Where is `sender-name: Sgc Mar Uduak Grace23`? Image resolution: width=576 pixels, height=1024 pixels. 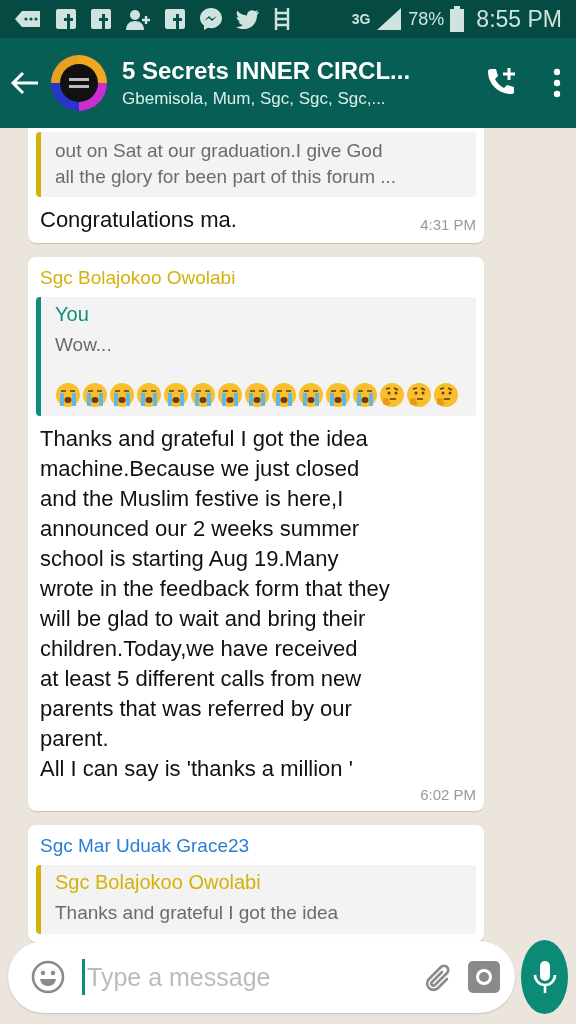
sender-name: Sgc Mar Uduak Grace23 is located at coordinates (145, 845).